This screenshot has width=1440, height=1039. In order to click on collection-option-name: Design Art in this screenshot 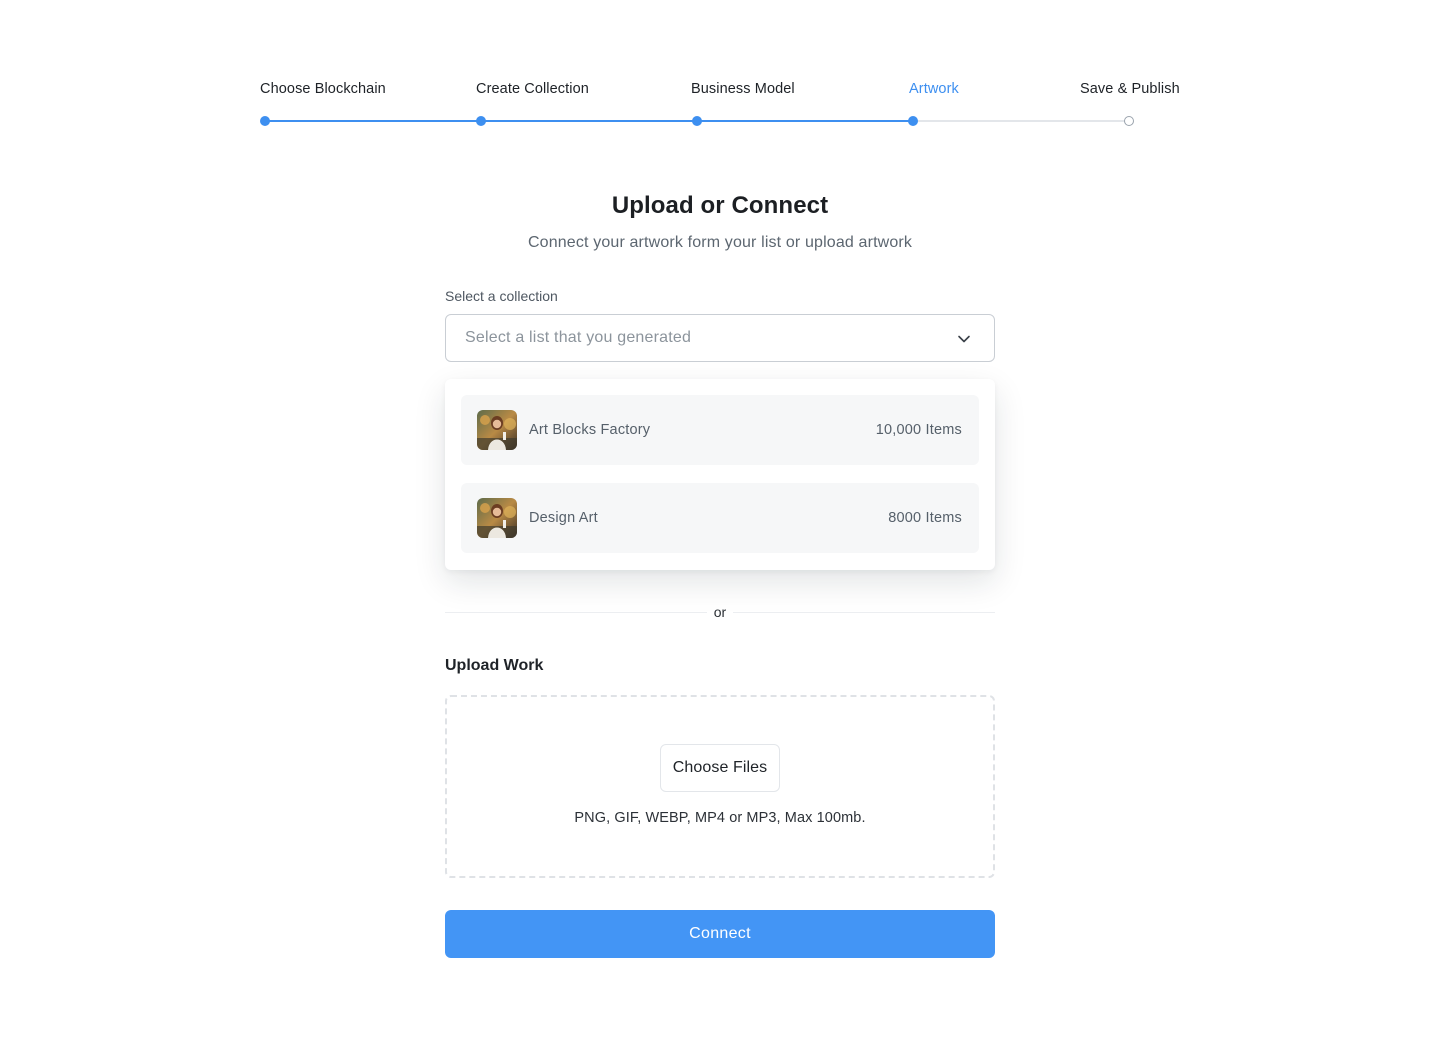, I will do `click(563, 518)`.